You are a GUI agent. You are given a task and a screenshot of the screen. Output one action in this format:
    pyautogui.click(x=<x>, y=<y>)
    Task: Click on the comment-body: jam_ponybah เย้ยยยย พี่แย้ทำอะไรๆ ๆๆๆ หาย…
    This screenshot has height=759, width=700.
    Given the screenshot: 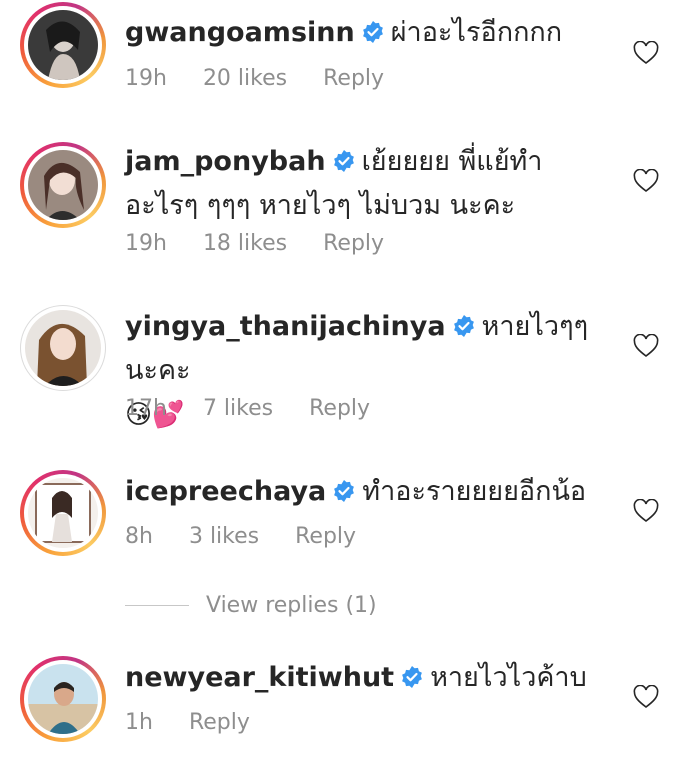 What is the action you would take?
    pyautogui.click(x=370, y=184)
    